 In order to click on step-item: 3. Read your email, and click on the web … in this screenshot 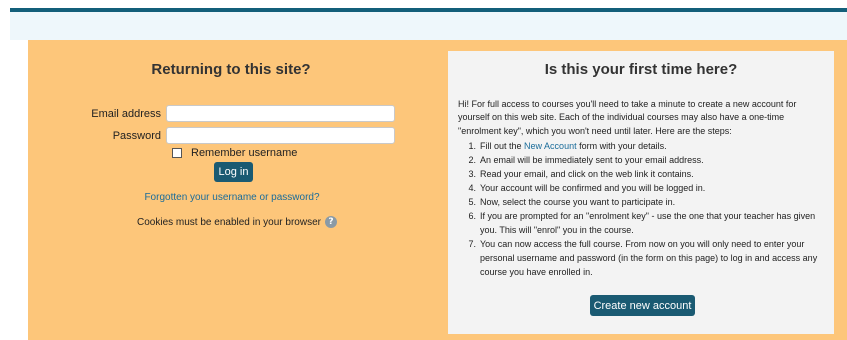, I will do `click(643, 174)`.